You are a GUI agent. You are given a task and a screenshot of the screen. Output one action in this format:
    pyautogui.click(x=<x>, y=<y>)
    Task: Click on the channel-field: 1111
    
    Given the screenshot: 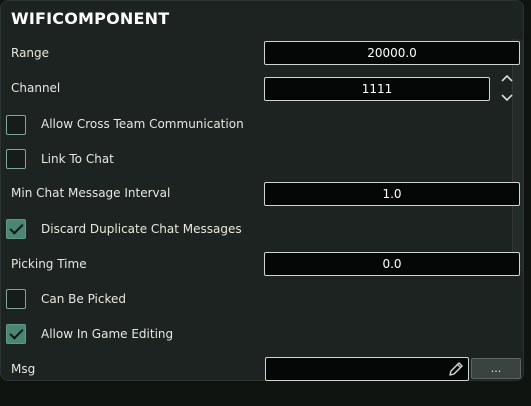 What is the action you would take?
    pyautogui.click(x=377, y=89)
    